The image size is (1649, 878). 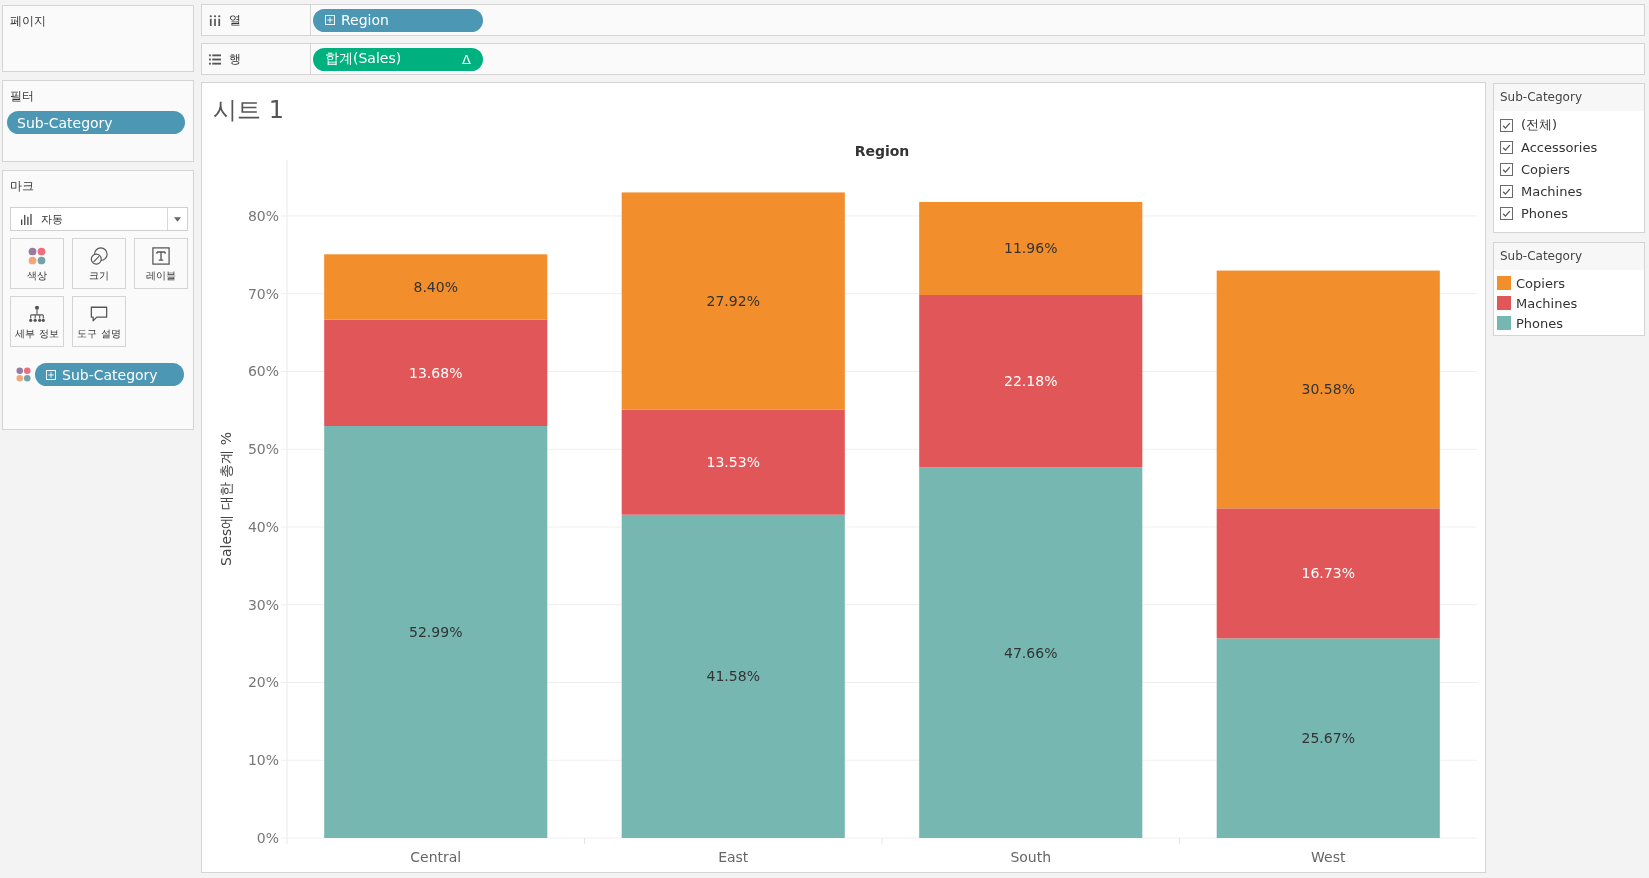 What do you see at coordinates (27, 21) in the screenshot?
I see `card-title: 페이지` at bounding box center [27, 21].